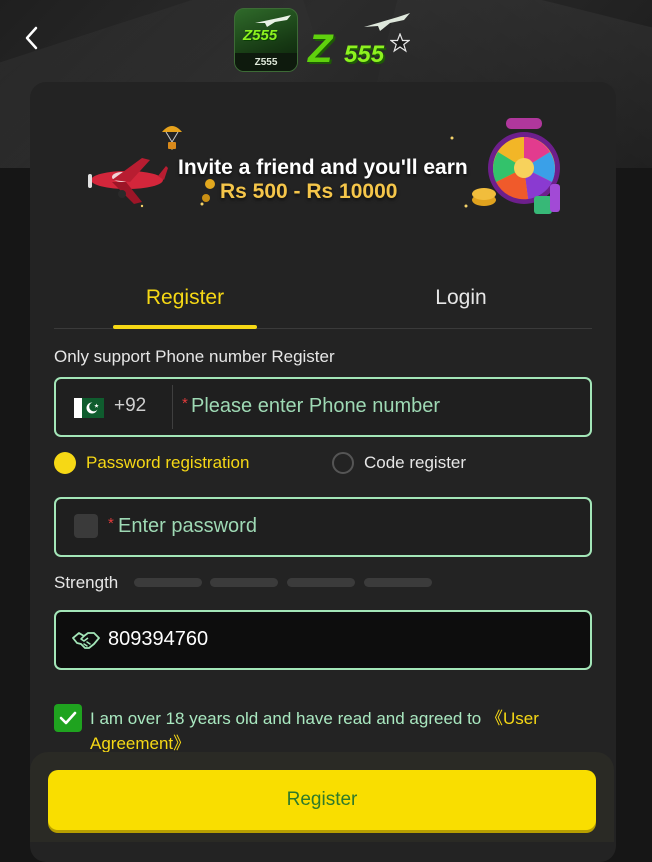 The width and height of the screenshot is (652, 862). What do you see at coordinates (364, 54) in the screenshot?
I see `wordmark-number: 555` at bounding box center [364, 54].